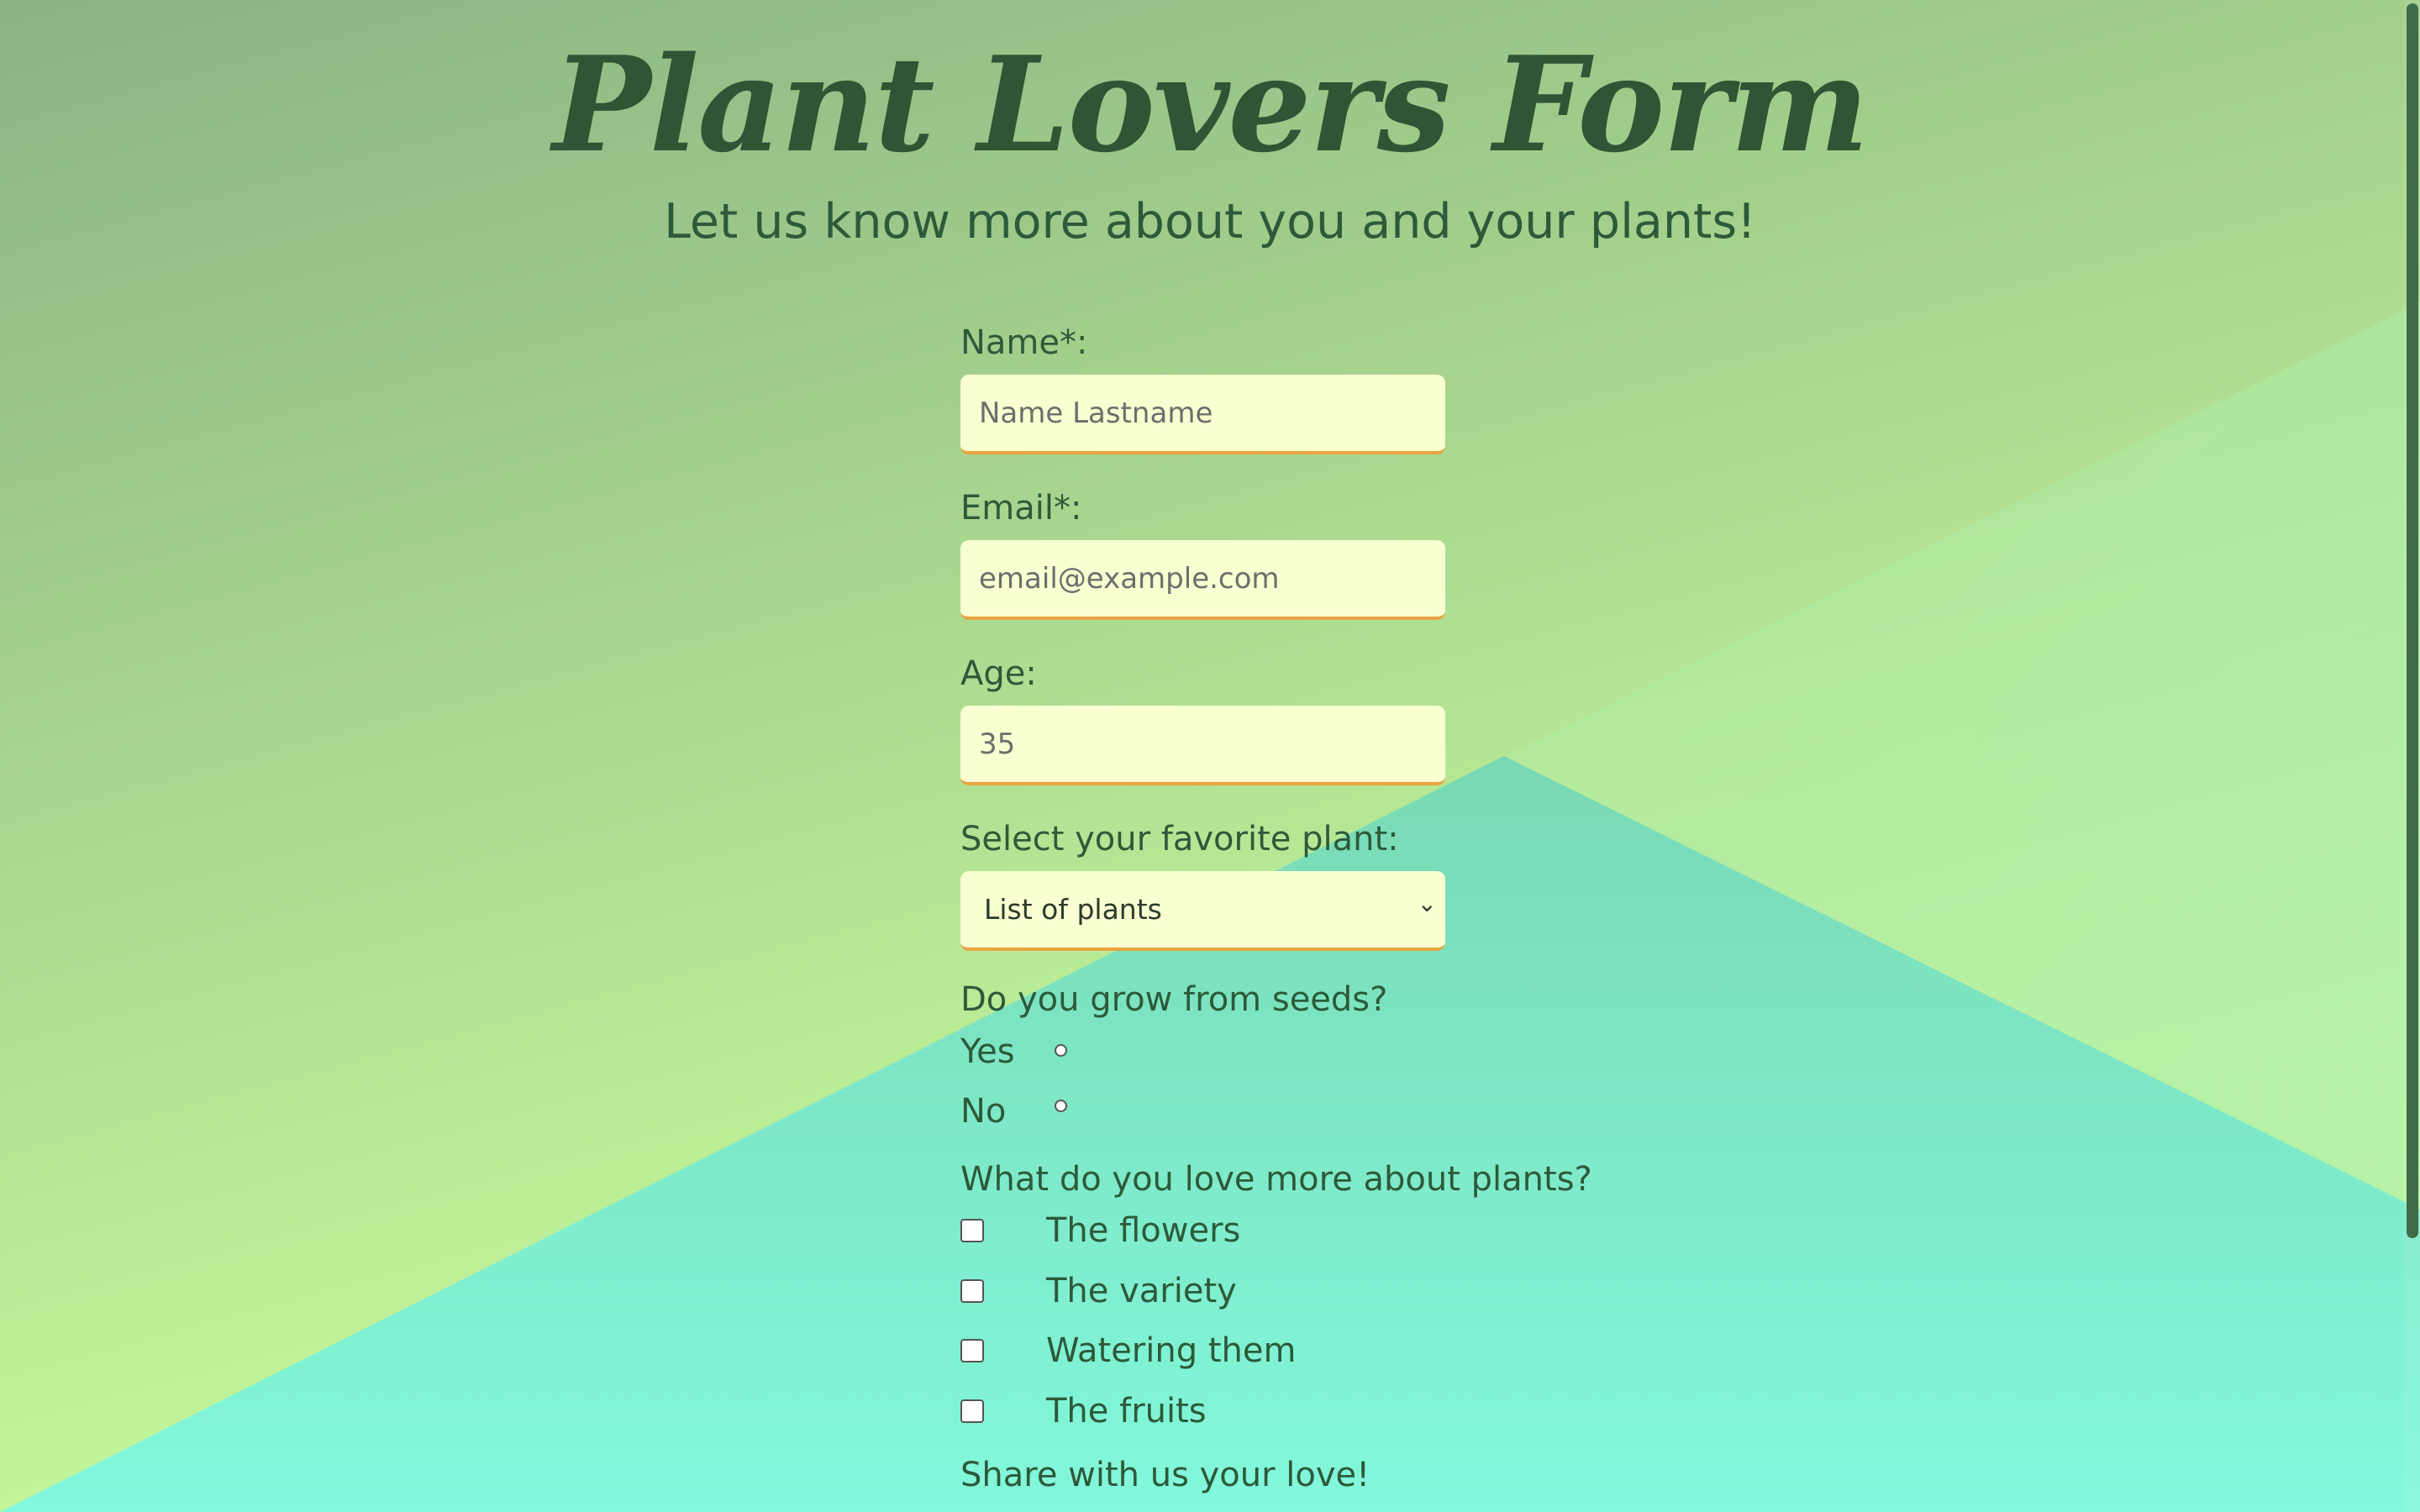 The height and width of the screenshot is (1512, 2420). What do you see at coordinates (1061, 1106) in the screenshot?
I see `radio-button-no` at bounding box center [1061, 1106].